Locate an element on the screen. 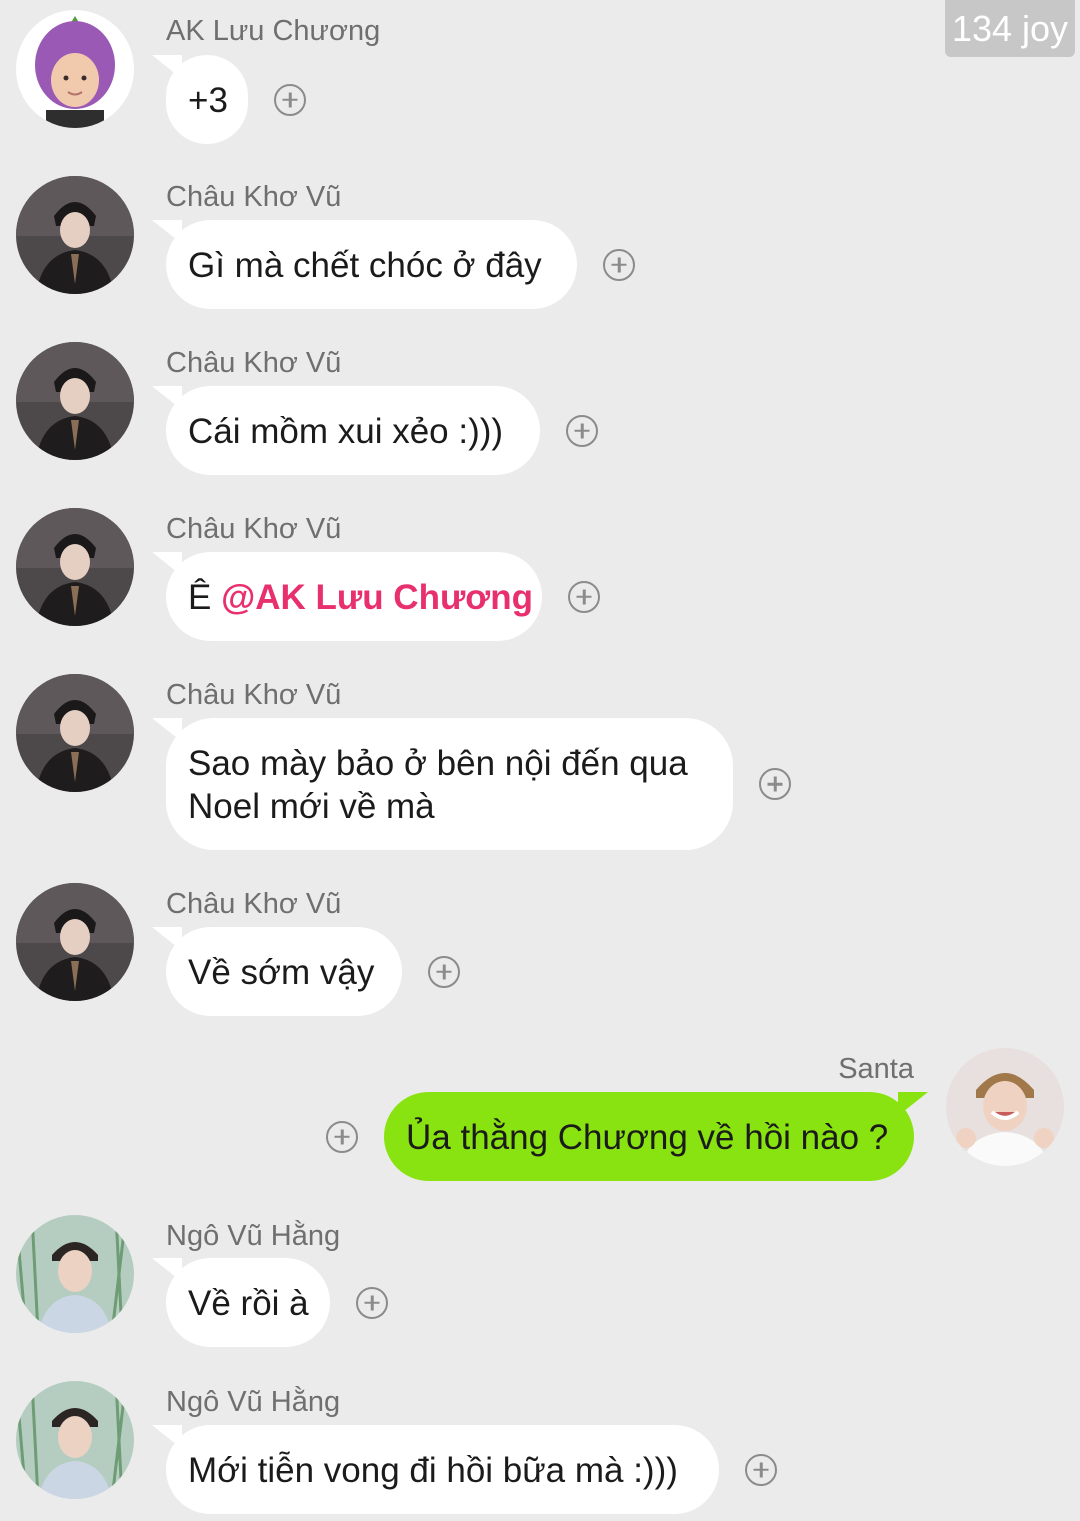  message-bubble: Về sớm vậy is located at coordinates (284, 971).